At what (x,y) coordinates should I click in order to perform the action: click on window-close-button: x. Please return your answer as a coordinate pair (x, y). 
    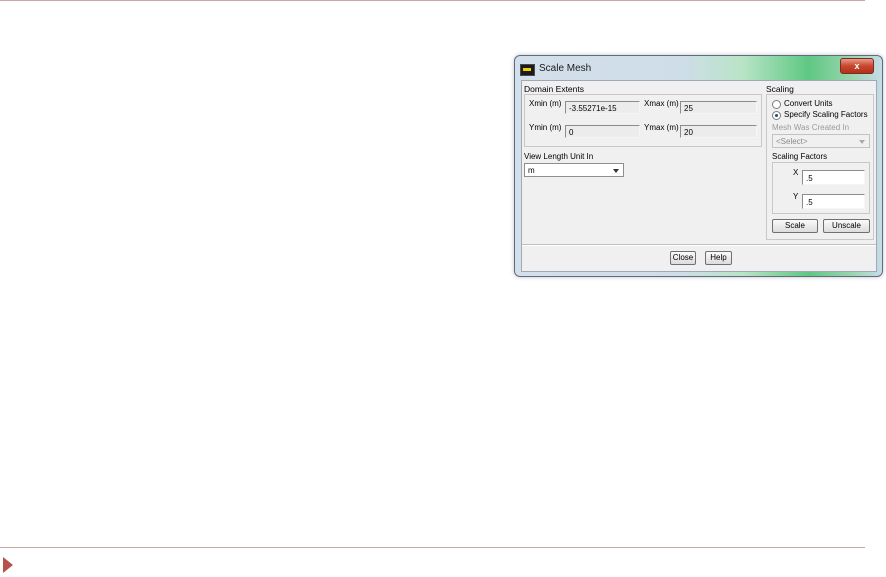
    Looking at the image, I should click on (857, 66).